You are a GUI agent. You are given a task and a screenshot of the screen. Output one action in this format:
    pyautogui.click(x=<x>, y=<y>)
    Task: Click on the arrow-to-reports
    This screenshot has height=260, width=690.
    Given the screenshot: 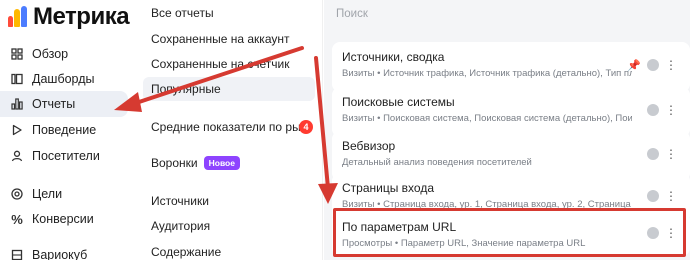 What is the action you would take?
    pyautogui.click(x=219, y=75)
    